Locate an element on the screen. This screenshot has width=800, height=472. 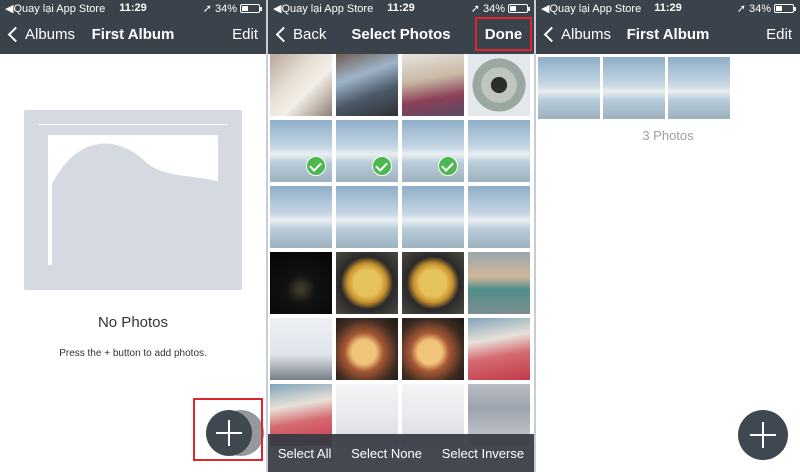
plus-icon is located at coordinates (763, 435).